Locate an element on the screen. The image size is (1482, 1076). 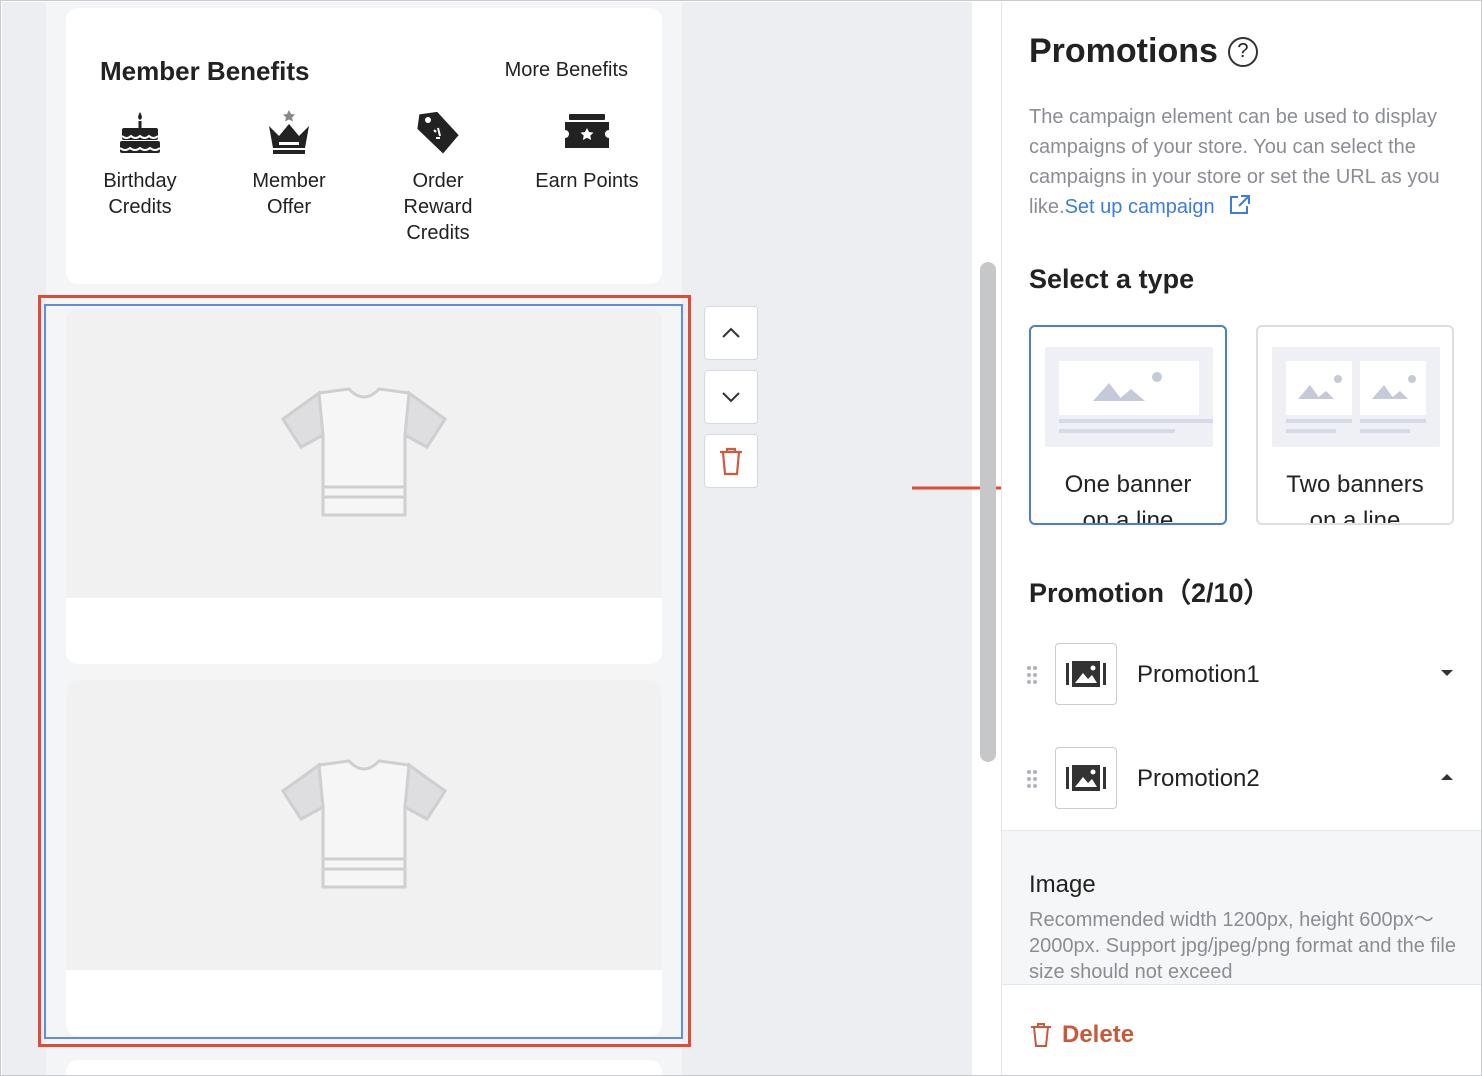
panel-footer: Delete is located at coordinates (1241, 1029).